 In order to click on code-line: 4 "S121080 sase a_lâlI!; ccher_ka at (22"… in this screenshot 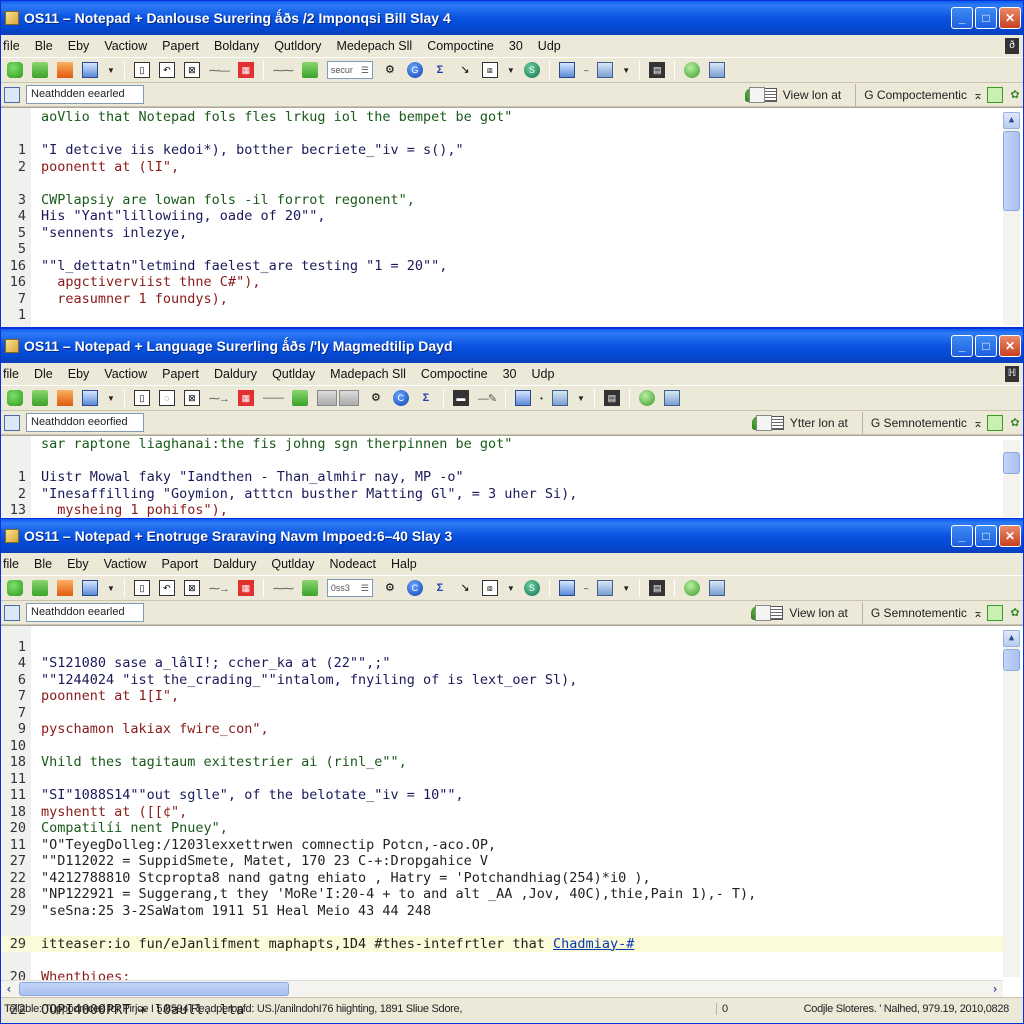, I will do `click(502, 663)`.